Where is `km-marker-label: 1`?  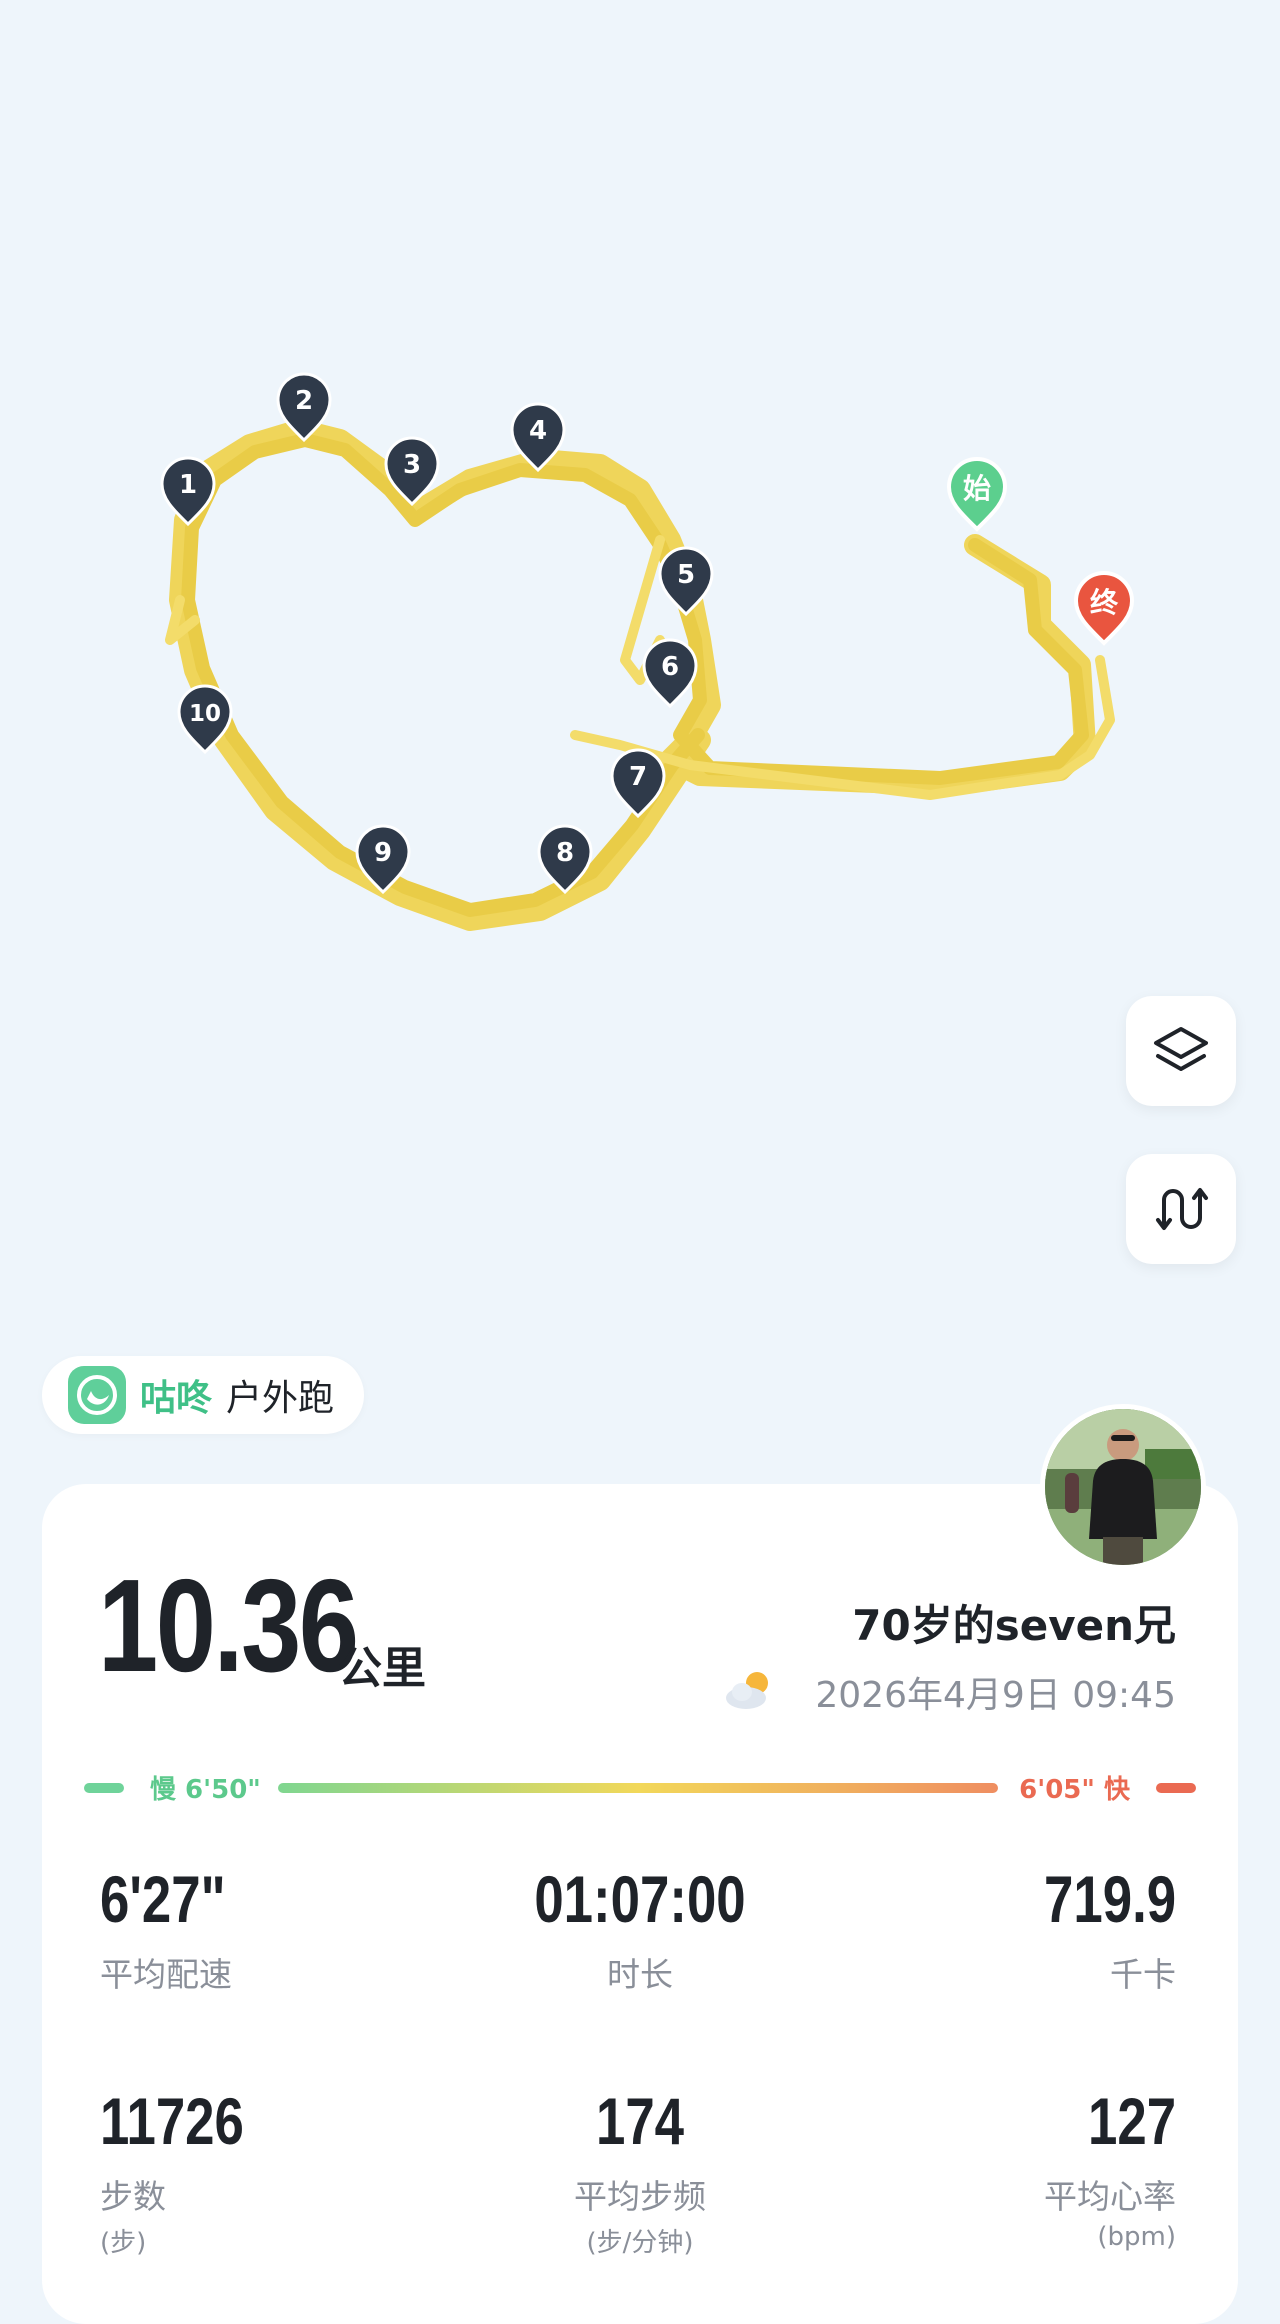
km-marker-label: 1 is located at coordinates (188, 485).